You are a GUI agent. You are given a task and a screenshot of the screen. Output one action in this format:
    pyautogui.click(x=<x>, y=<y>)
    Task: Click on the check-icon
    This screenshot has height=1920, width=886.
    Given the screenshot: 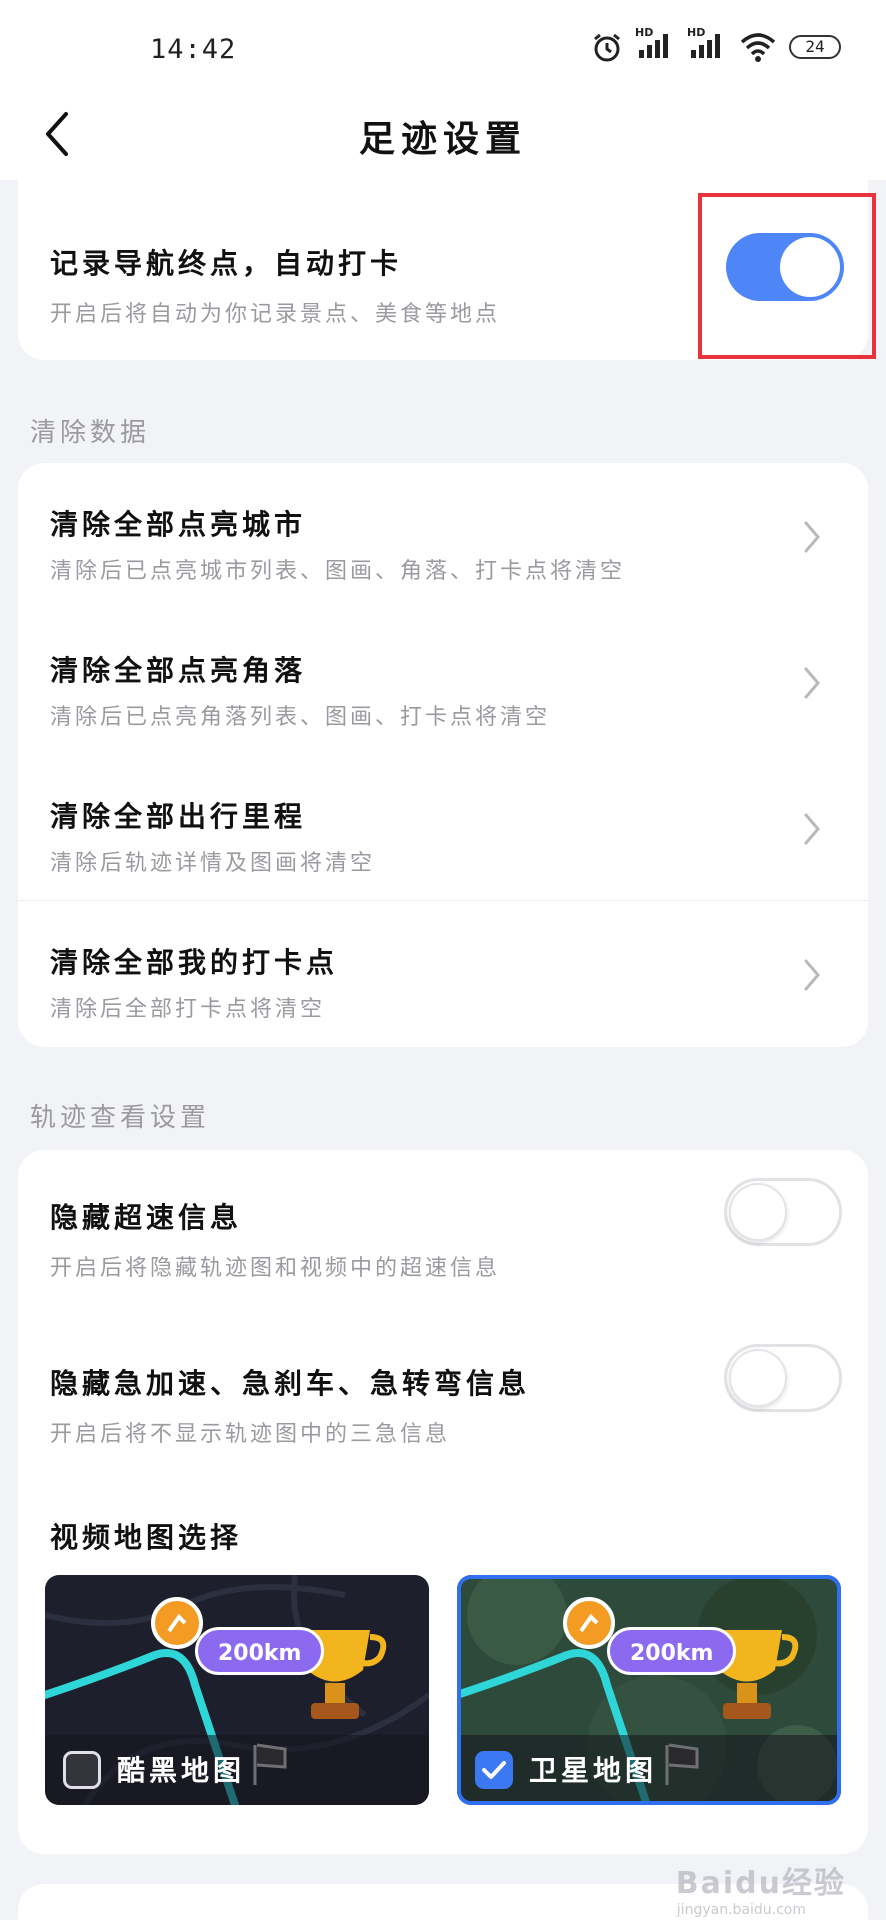 What is the action you would take?
    pyautogui.click(x=494, y=1770)
    